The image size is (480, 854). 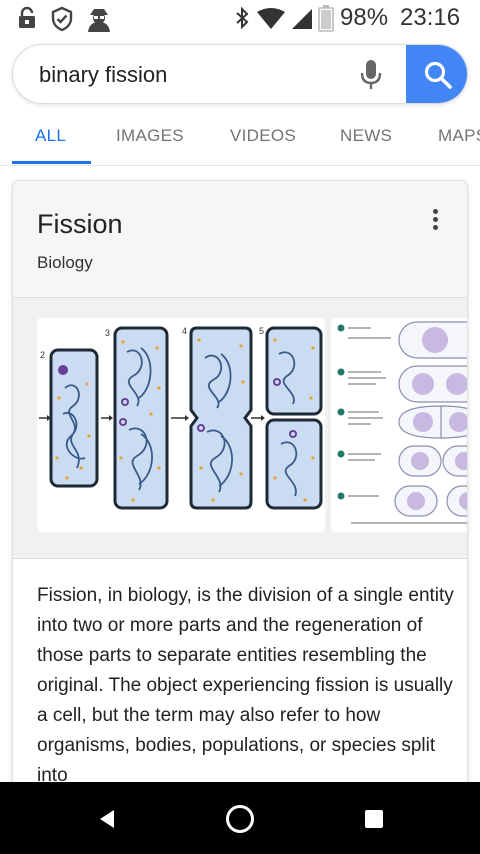 I want to click on search-button, so click(x=436, y=74).